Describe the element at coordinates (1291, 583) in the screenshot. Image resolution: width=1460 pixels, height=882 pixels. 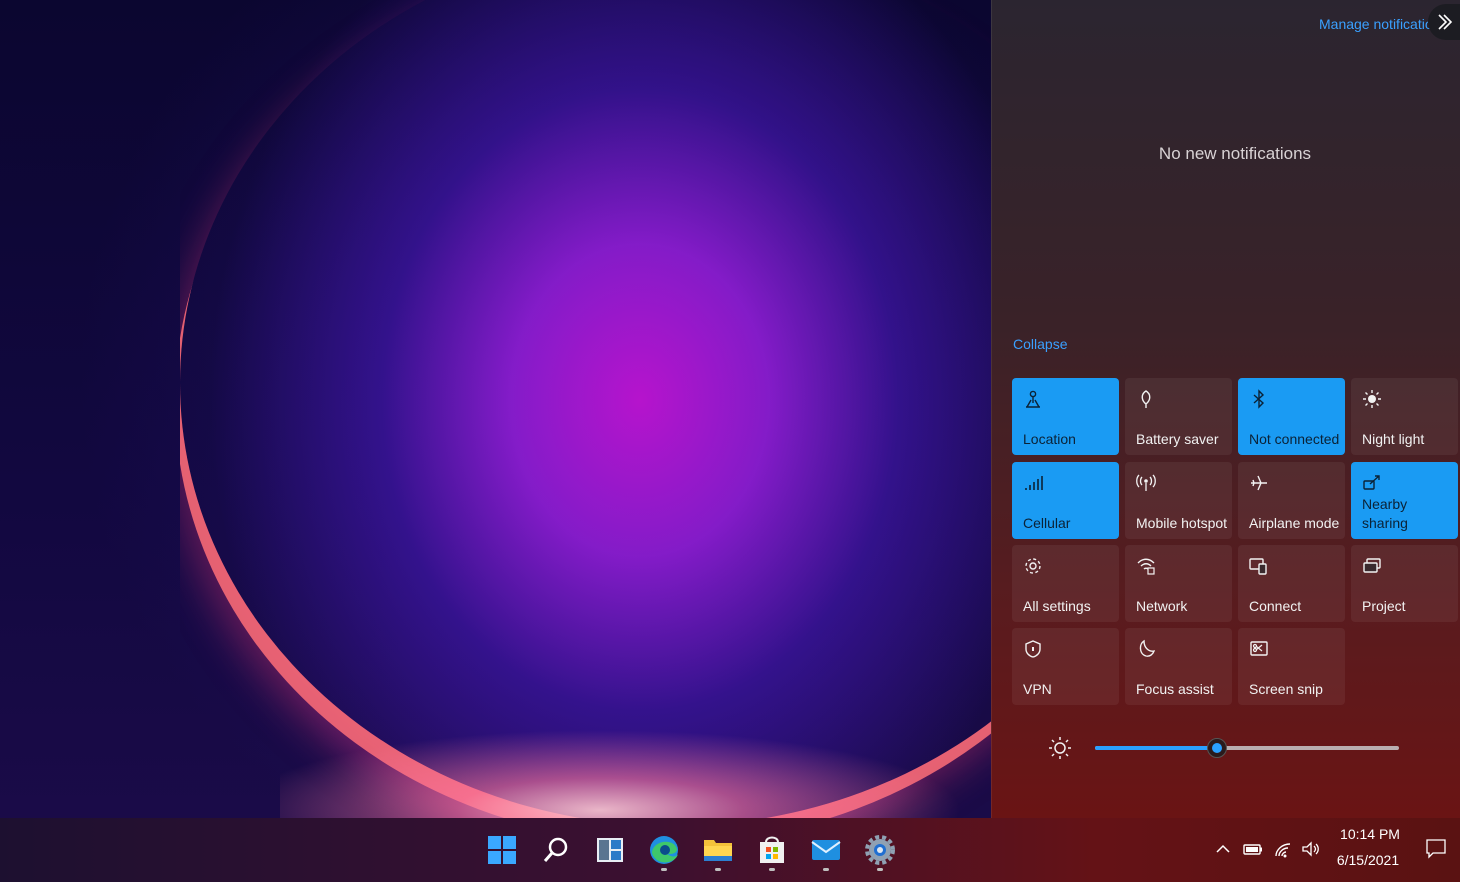
I see `quick-action-connect: Connect` at that location.